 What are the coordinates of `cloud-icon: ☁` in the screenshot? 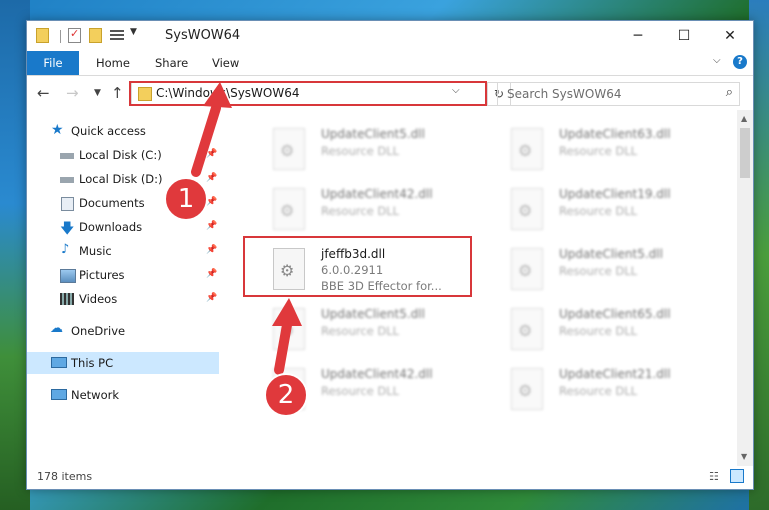 It's located at (56, 328).